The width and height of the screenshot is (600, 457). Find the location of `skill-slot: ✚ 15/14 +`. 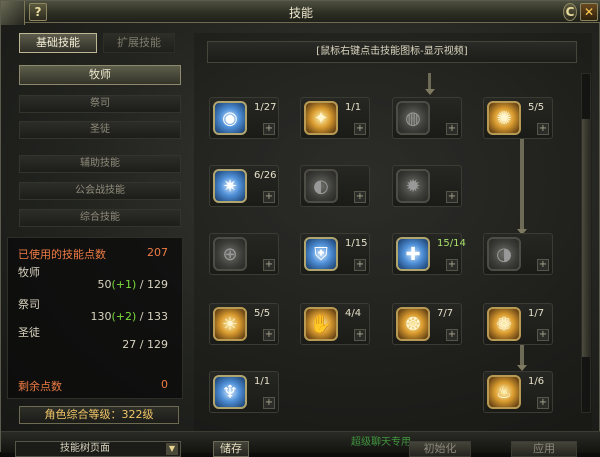

skill-slot: ✚ 15/14 + is located at coordinates (429, 254).